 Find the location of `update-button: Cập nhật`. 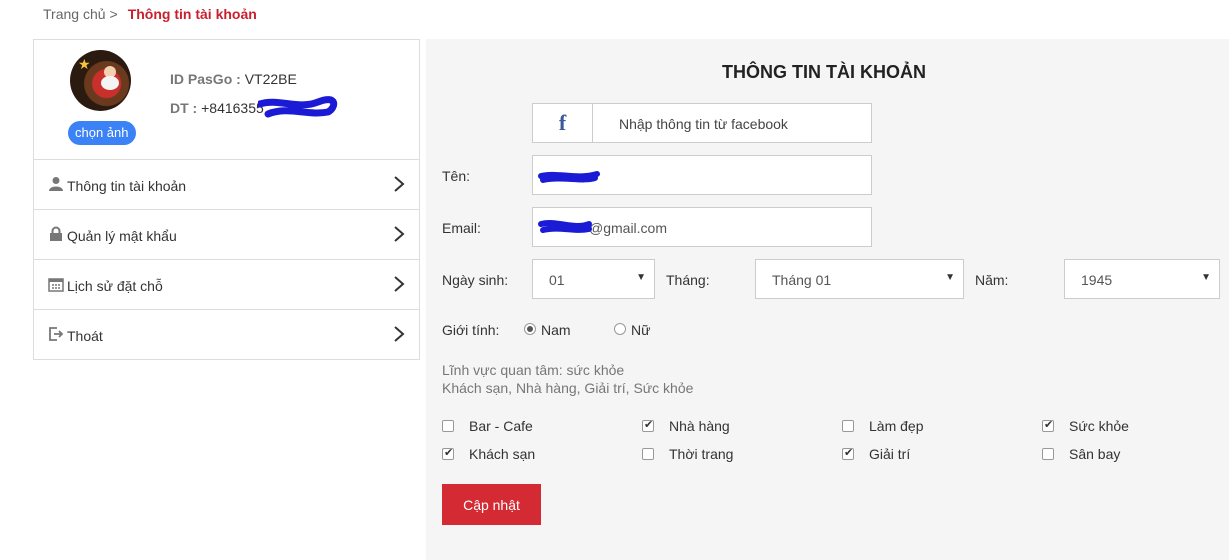

update-button: Cập nhật is located at coordinates (491, 504).